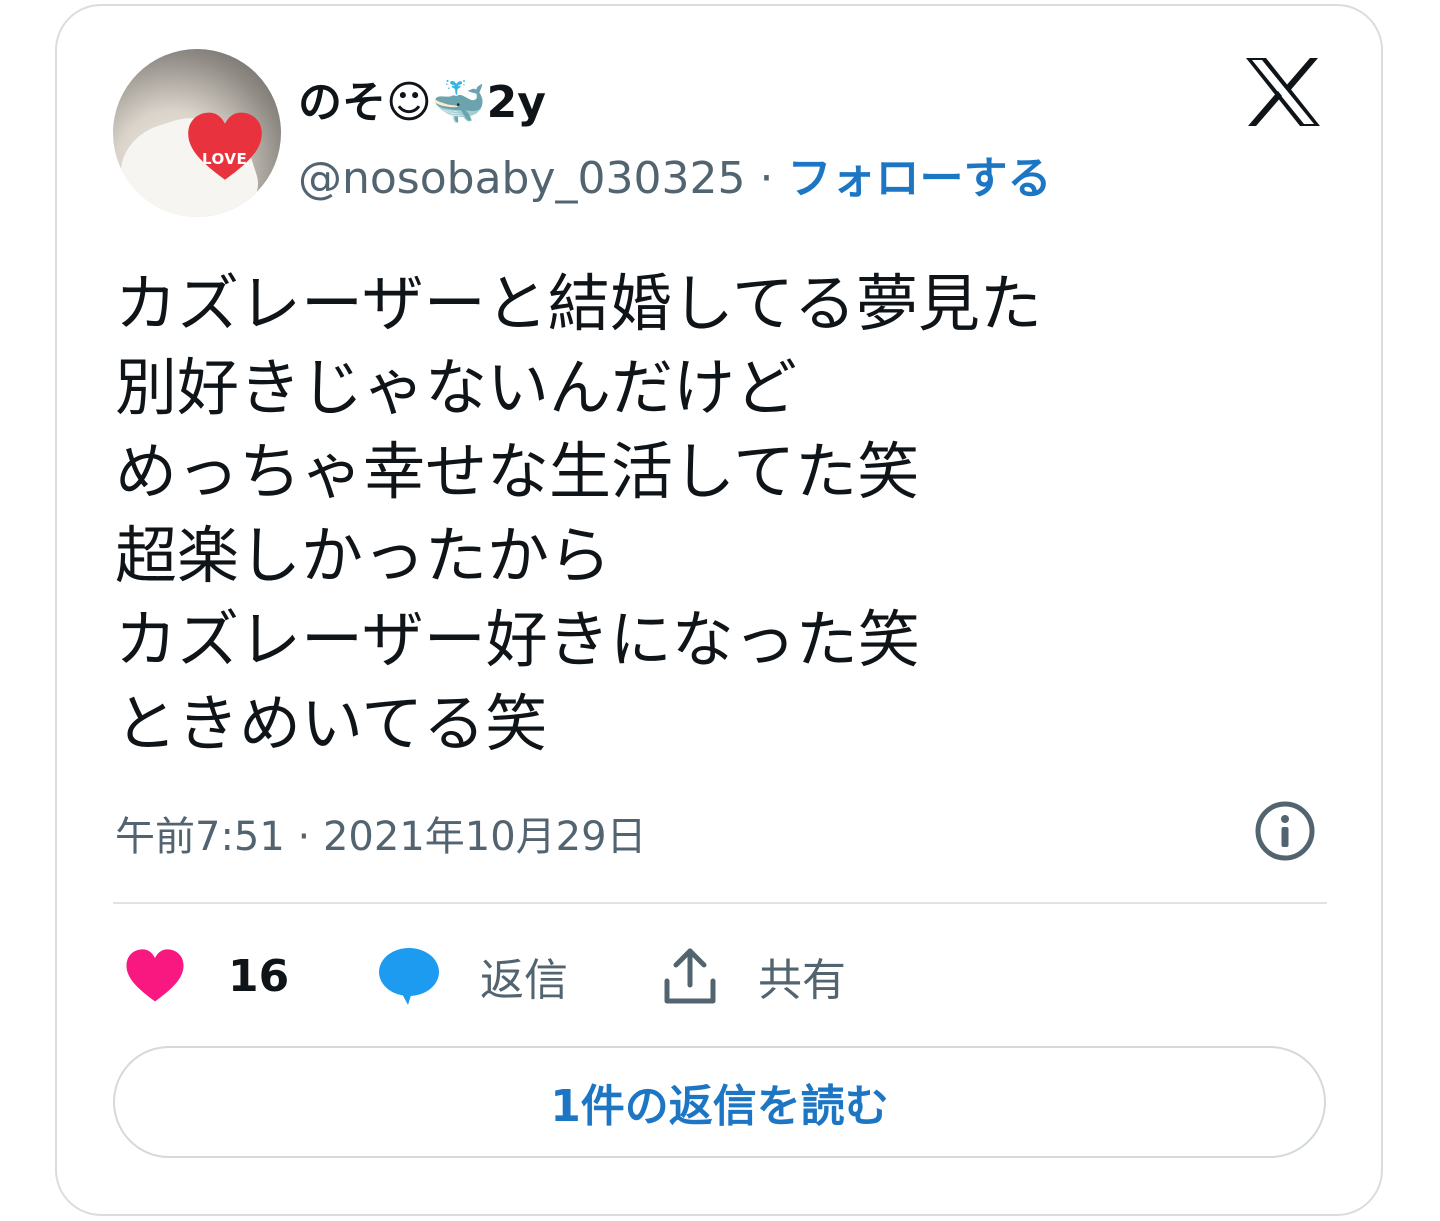 Image resolution: width=1440 pixels, height=1221 pixels. What do you see at coordinates (754, 976) in the screenshot?
I see `share-button: 共有` at bounding box center [754, 976].